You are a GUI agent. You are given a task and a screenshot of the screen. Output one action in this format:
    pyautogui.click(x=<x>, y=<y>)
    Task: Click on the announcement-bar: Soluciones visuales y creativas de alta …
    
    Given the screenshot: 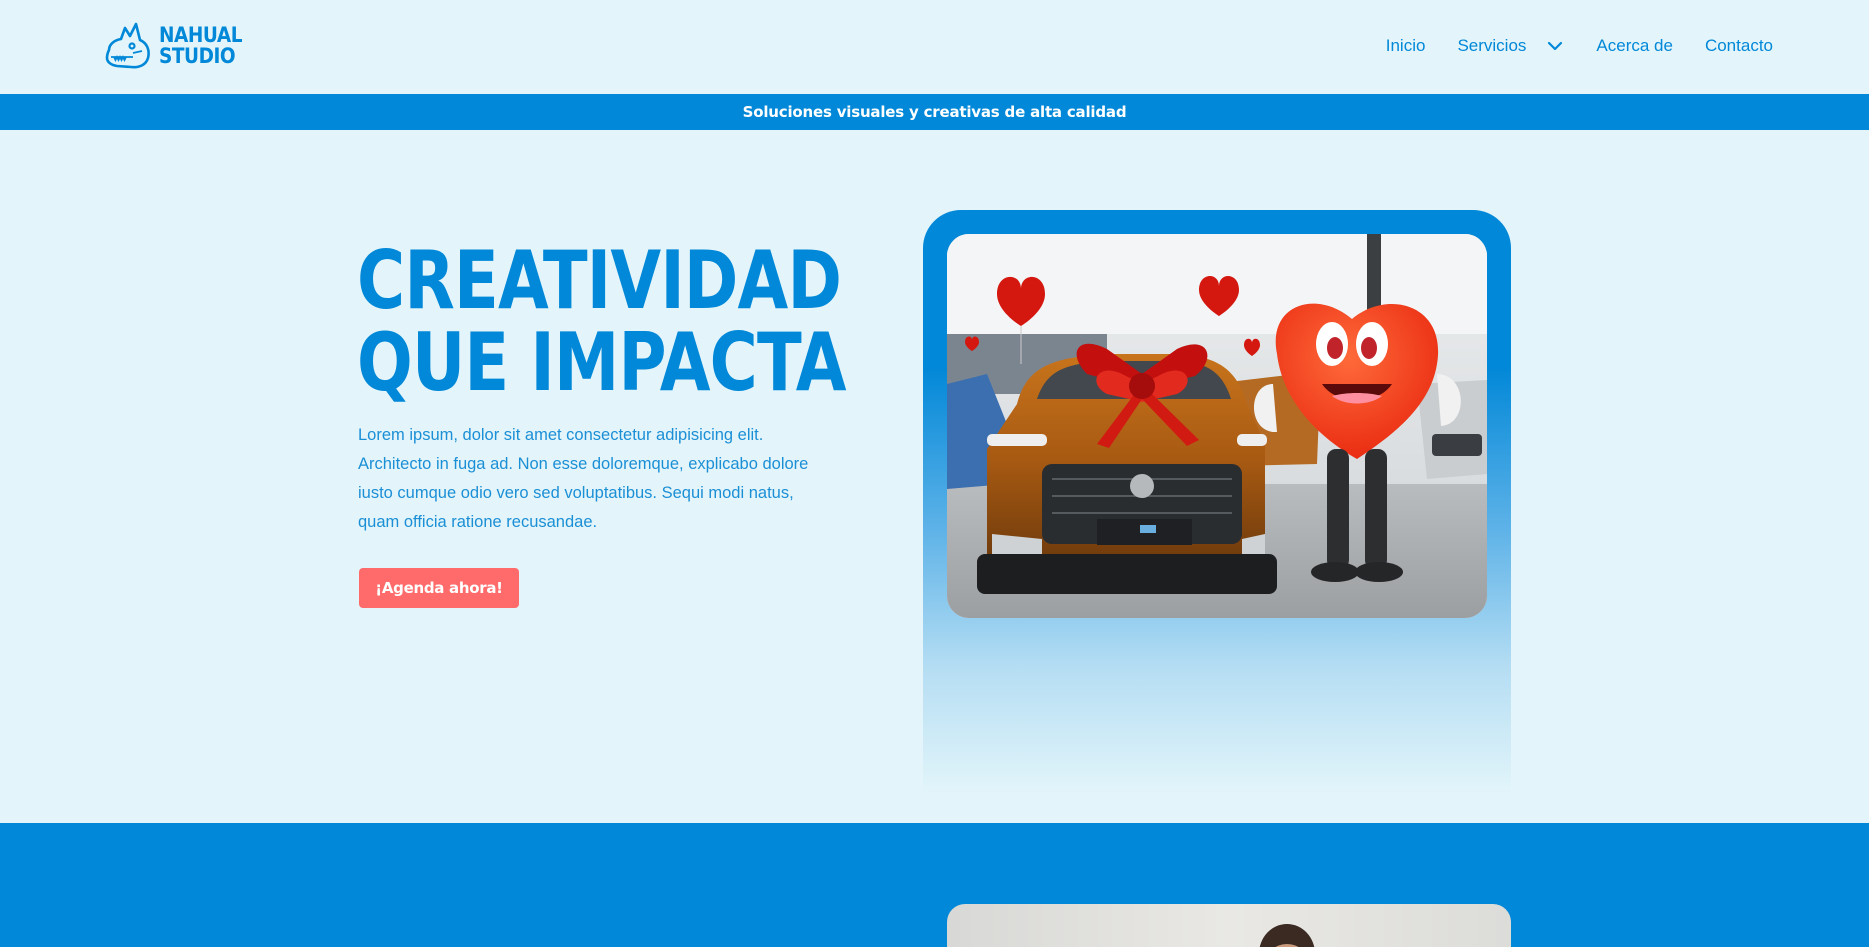 What is the action you would take?
    pyautogui.click(x=934, y=112)
    